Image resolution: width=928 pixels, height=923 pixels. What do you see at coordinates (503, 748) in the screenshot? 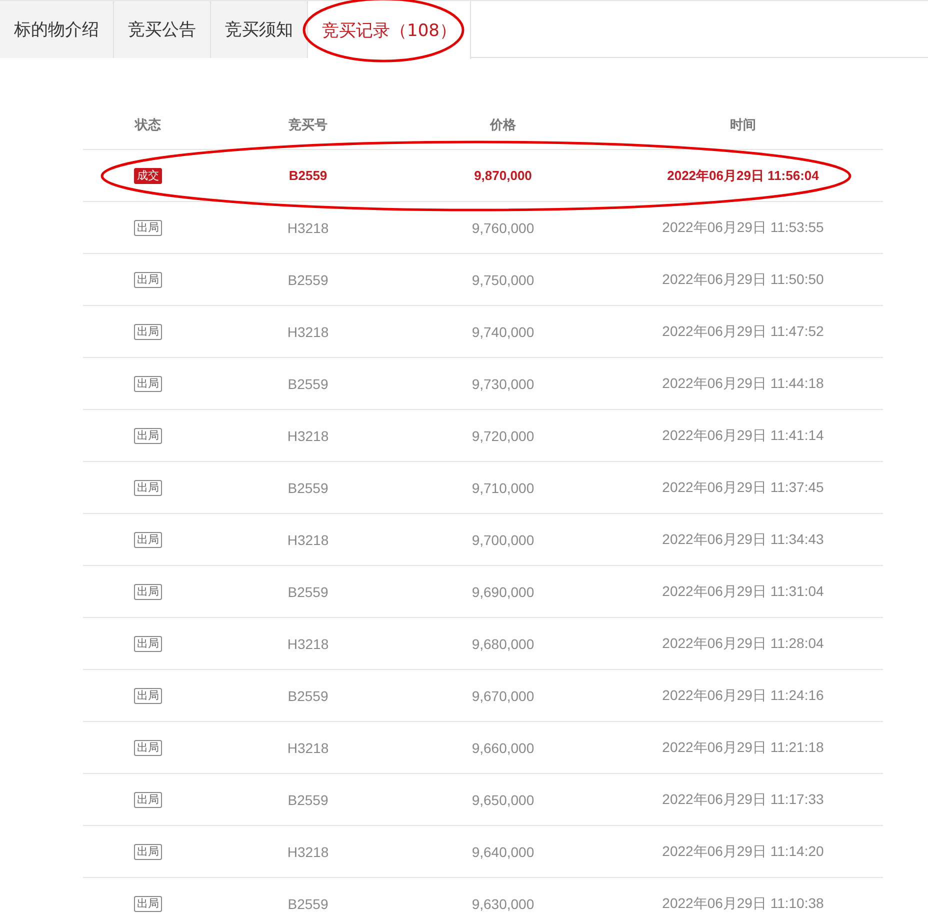
I see `bid-price: 9,660,000` at bounding box center [503, 748].